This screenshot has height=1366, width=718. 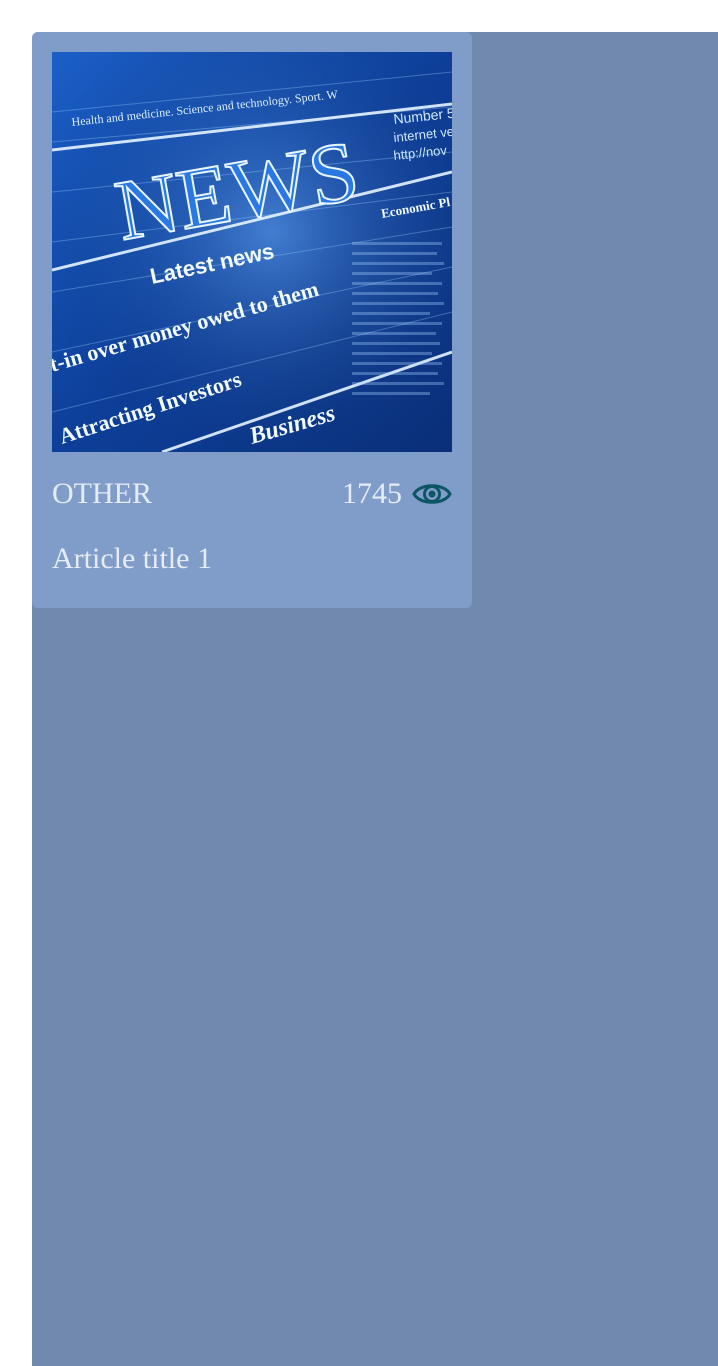 I want to click on article-meta: OTHER 1745, so click(x=252, y=494).